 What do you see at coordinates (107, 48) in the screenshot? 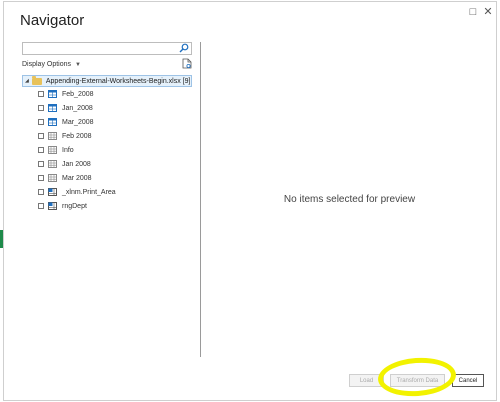
I see `search-input` at bounding box center [107, 48].